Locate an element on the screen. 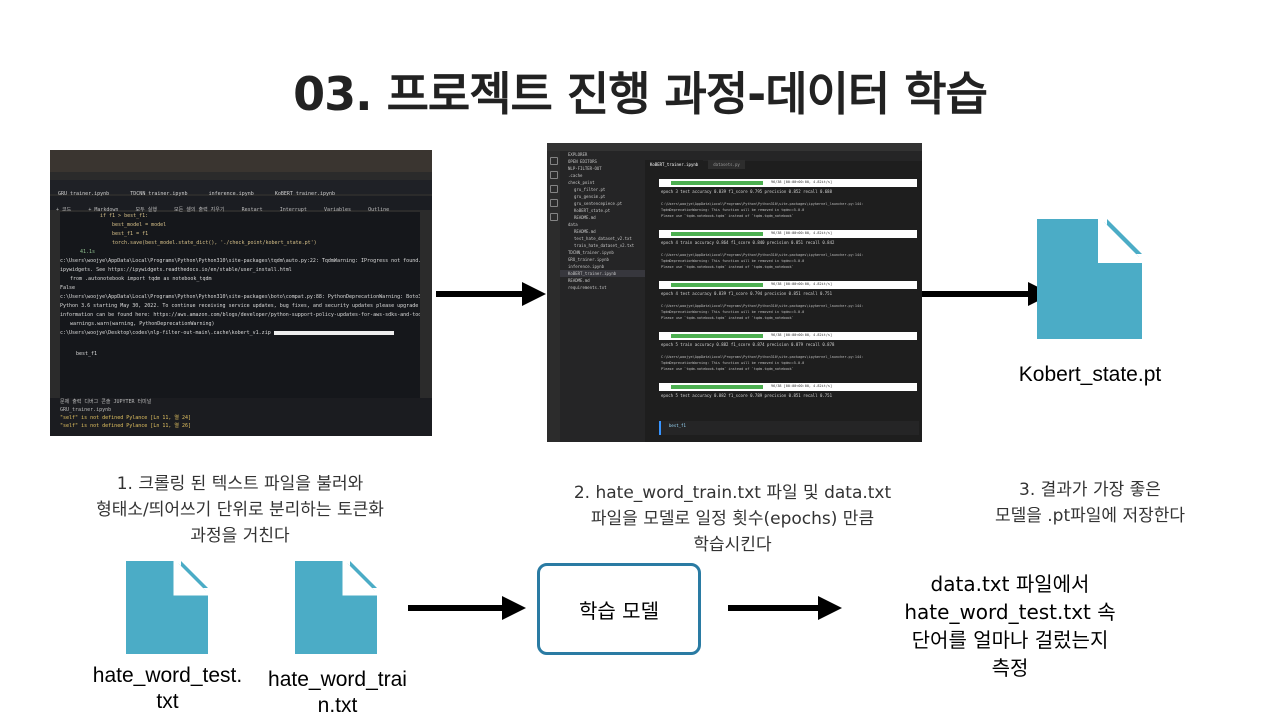  result-line: hate_word_test.txt 속 is located at coordinates (1010, 612).